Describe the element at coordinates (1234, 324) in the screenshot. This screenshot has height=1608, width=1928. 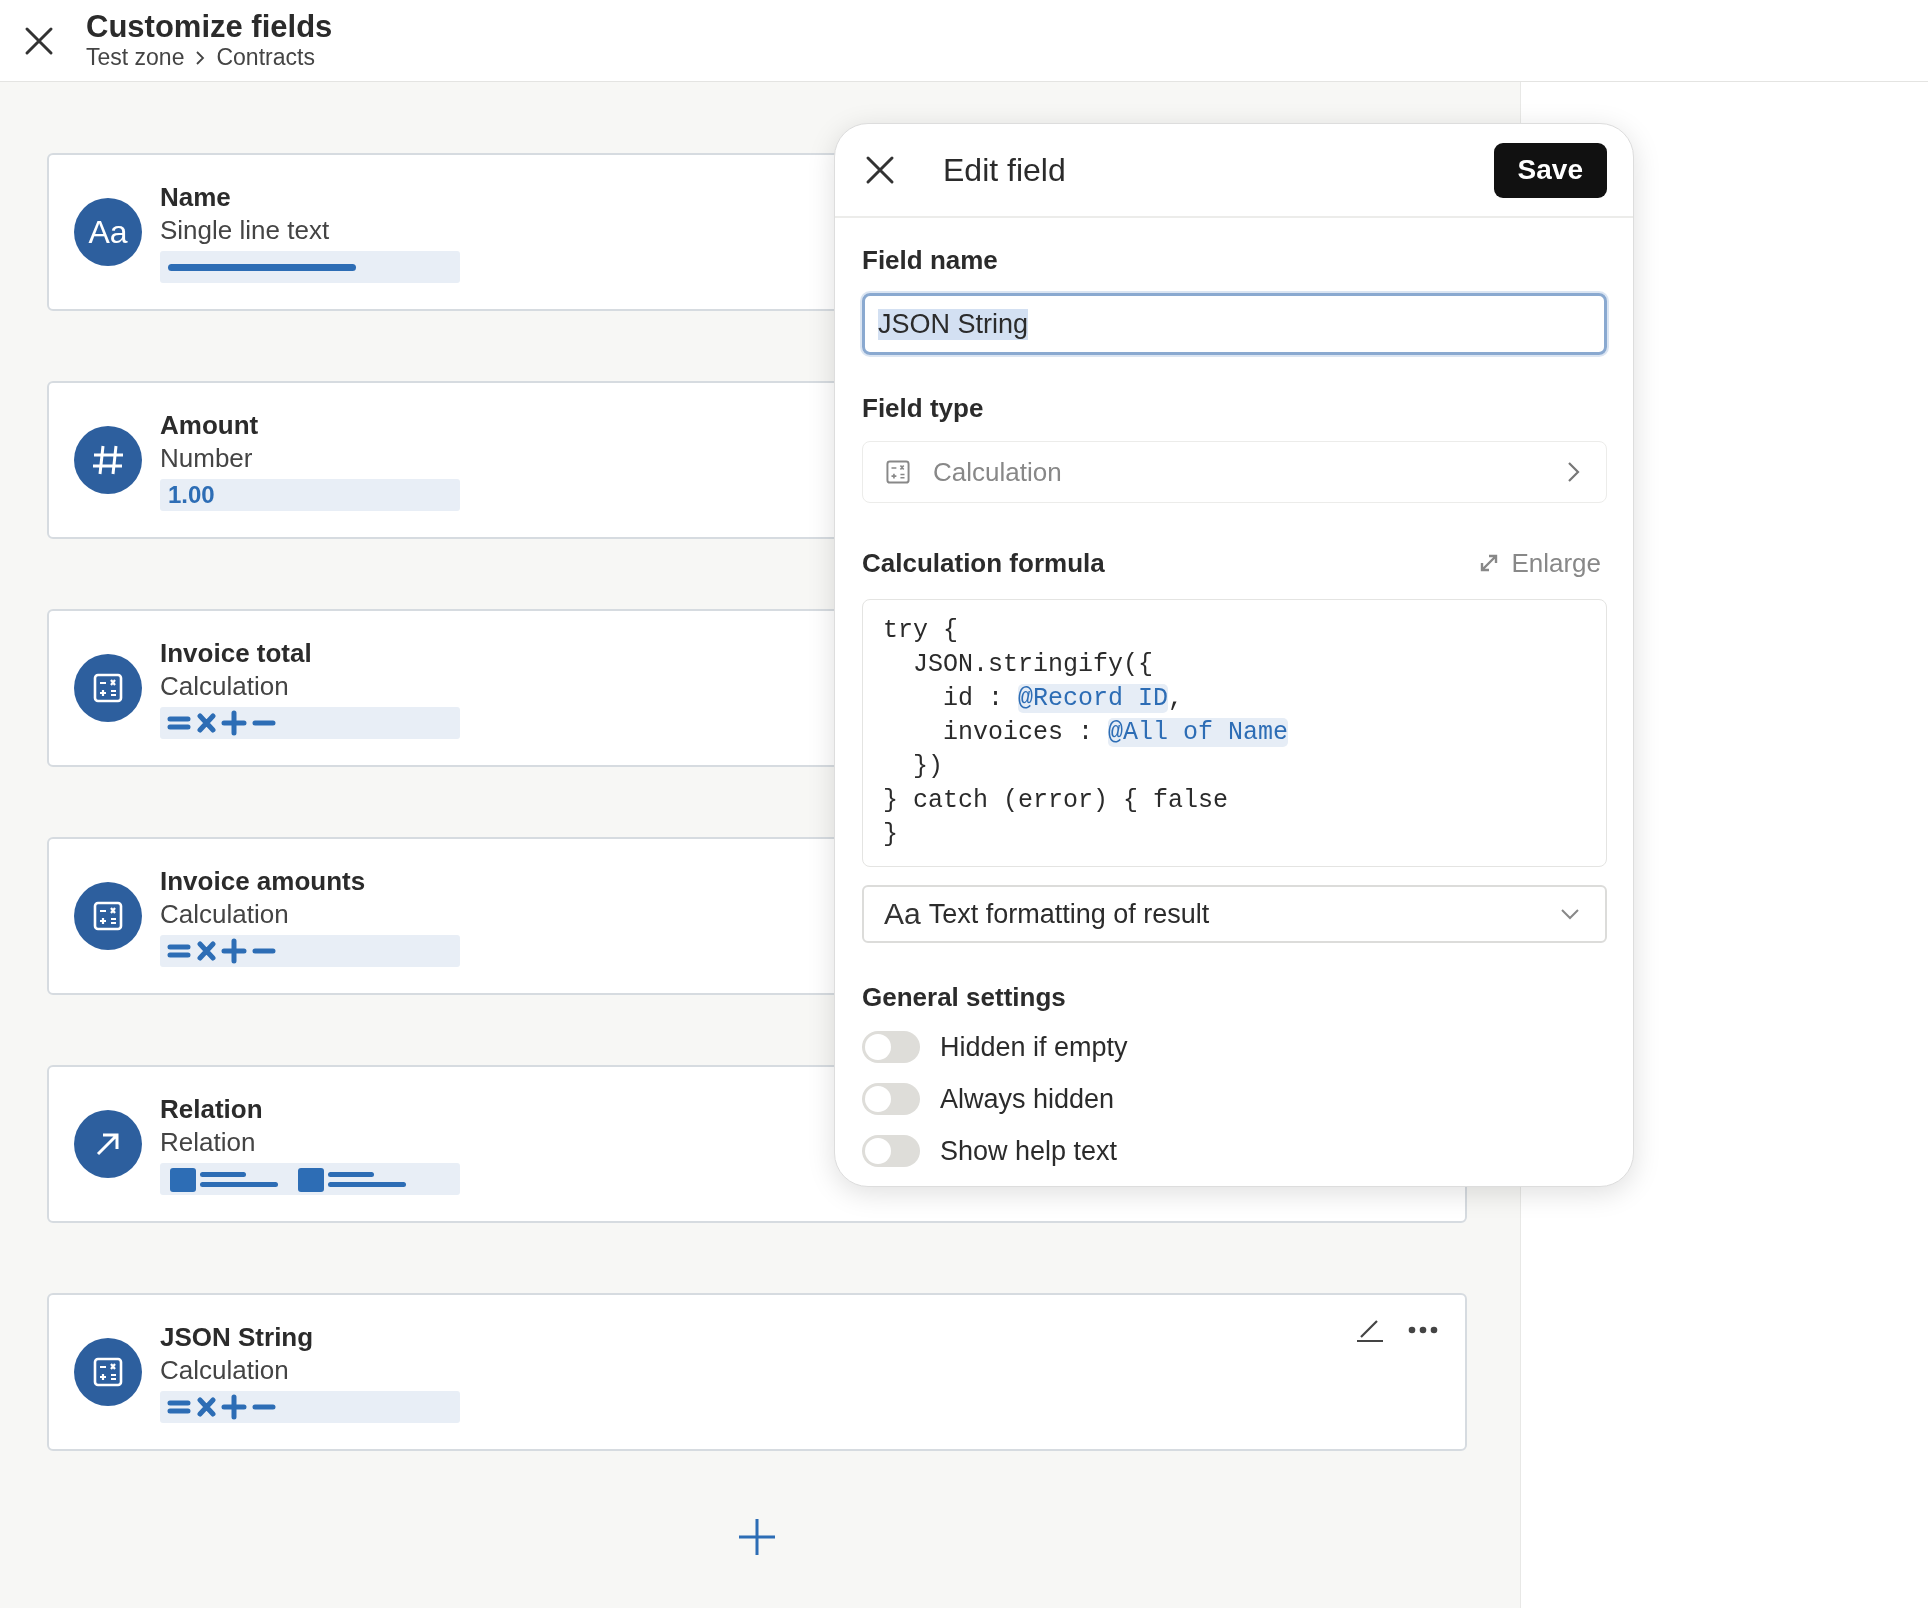
I see `field-name-input: JSON String` at that location.